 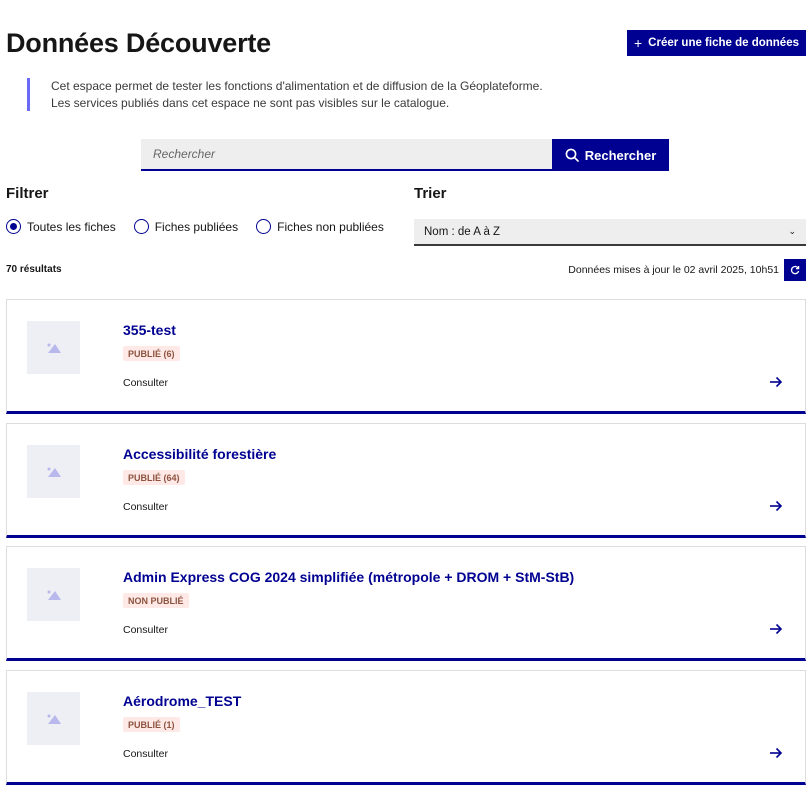 What do you see at coordinates (149, 330) in the screenshot?
I see `card-title: 355-test` at bounding box center [149, 330].